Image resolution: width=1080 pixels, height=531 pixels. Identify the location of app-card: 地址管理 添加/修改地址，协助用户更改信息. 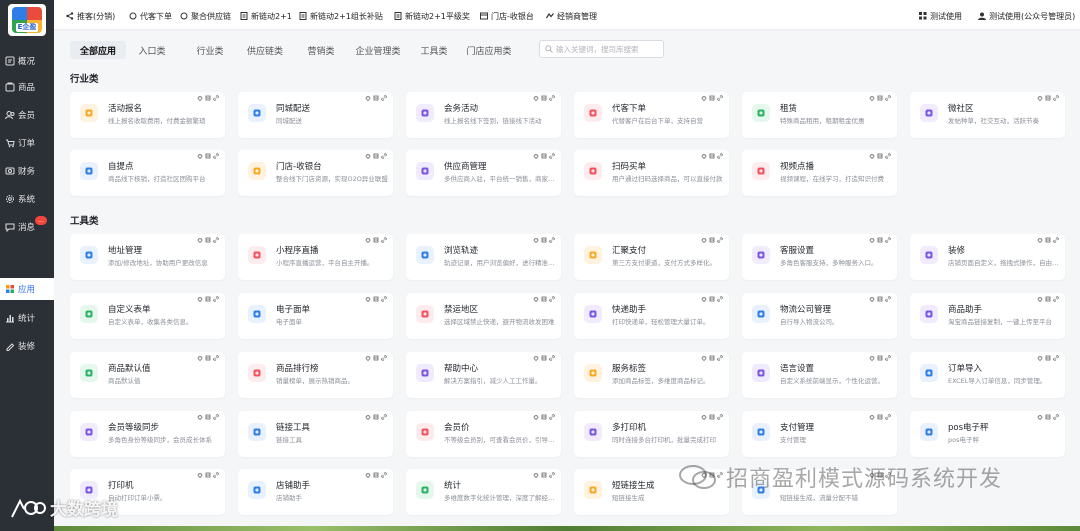
(147, 257).